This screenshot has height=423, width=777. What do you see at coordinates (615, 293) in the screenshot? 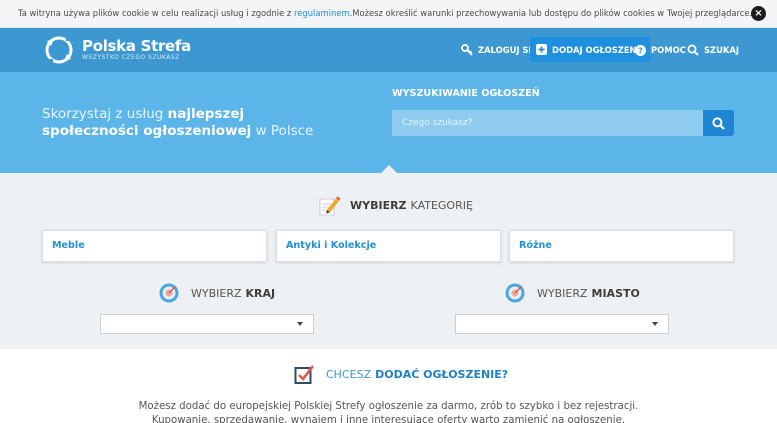
I see `city-title-bold: MIASTO` at bounding box center [615, 293].